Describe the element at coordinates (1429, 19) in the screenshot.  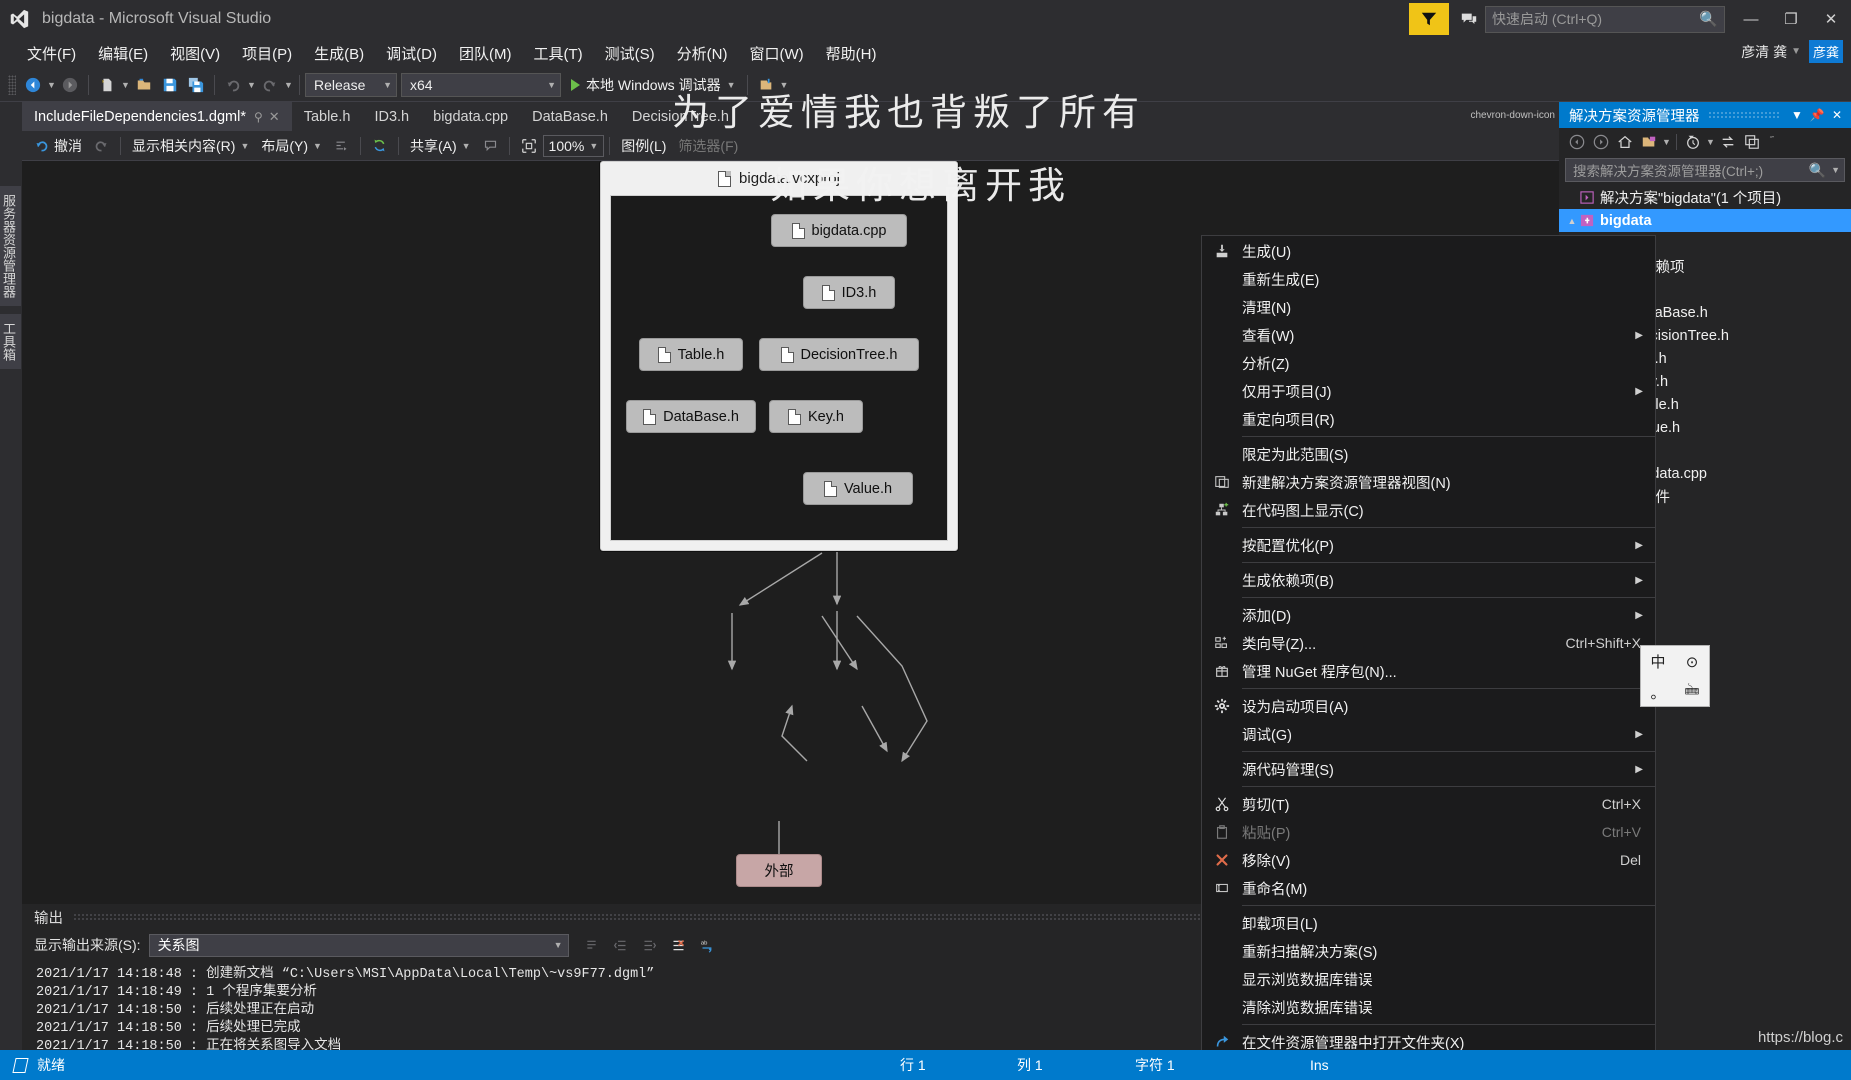
I see `feedback-flag-icon` at that location.